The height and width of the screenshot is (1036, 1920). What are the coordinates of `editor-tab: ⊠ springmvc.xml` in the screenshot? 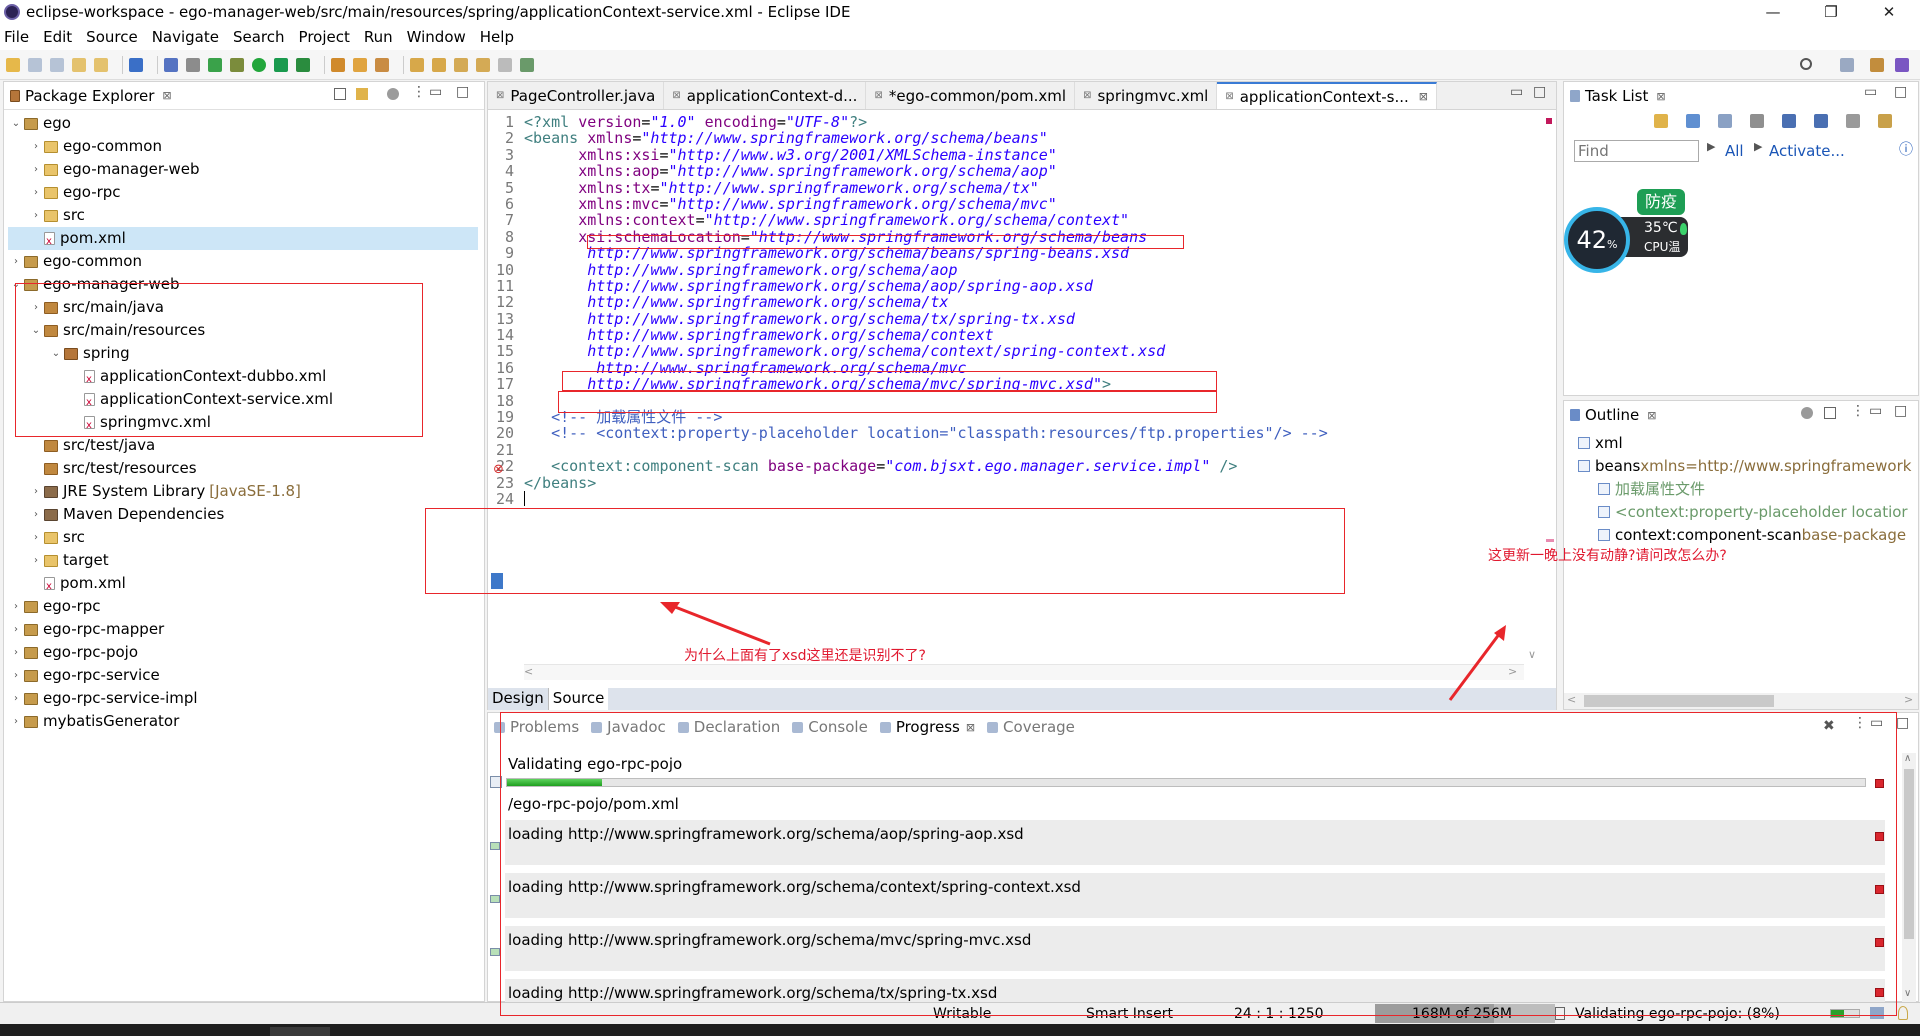 It's located at (1146, 95).